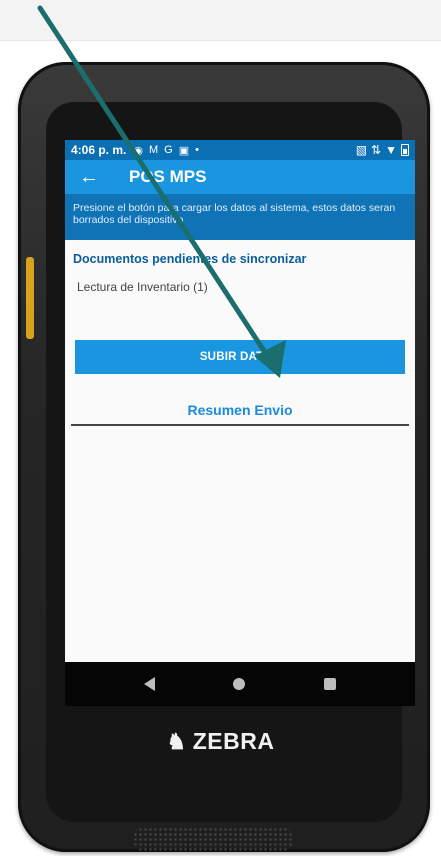 This screenshot has width=441, height=856. I want to click on status-bar: 4:06 p. m. ◉ M G ▣ • ▧ ⇅ ▼, so click(240, 150).